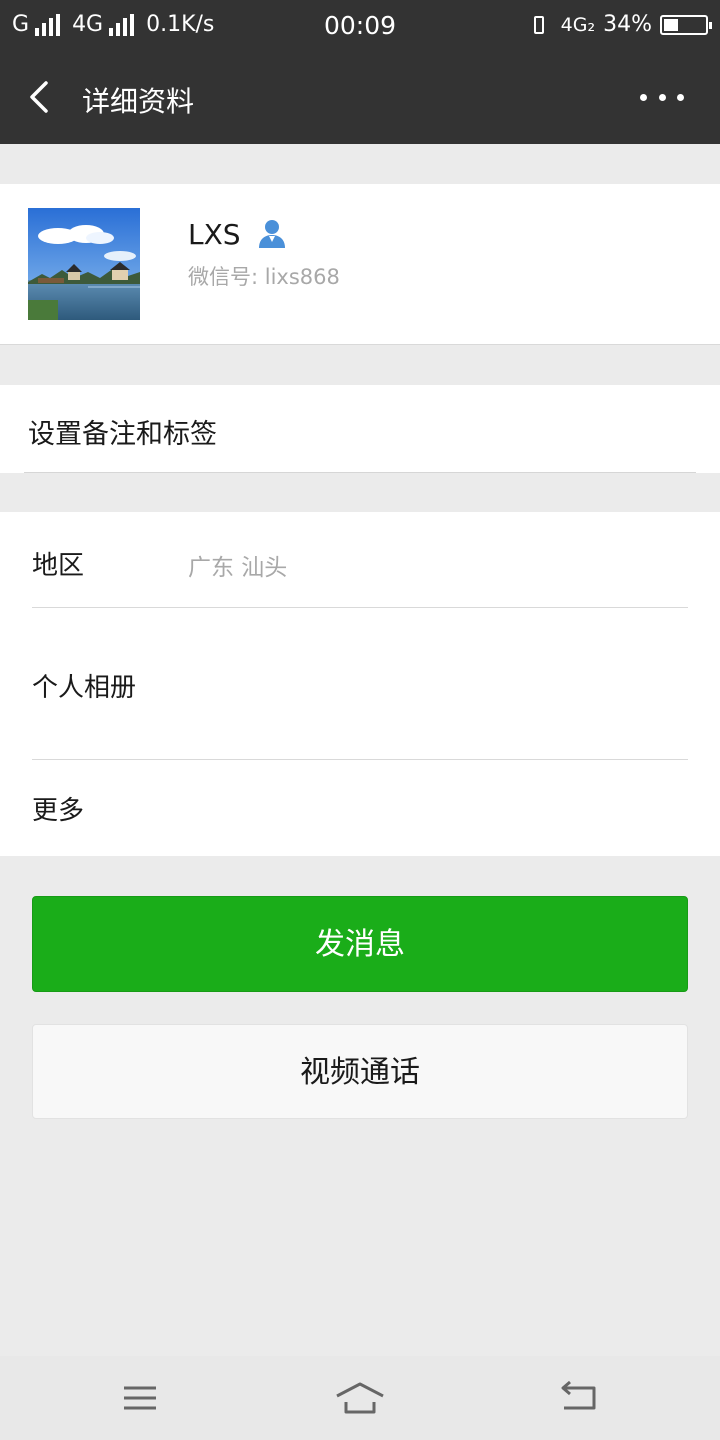  What do you see at coordinates (627, 24) in the screenshot?
I see `battery-percent: 34%` at bounding box center [627, 24].